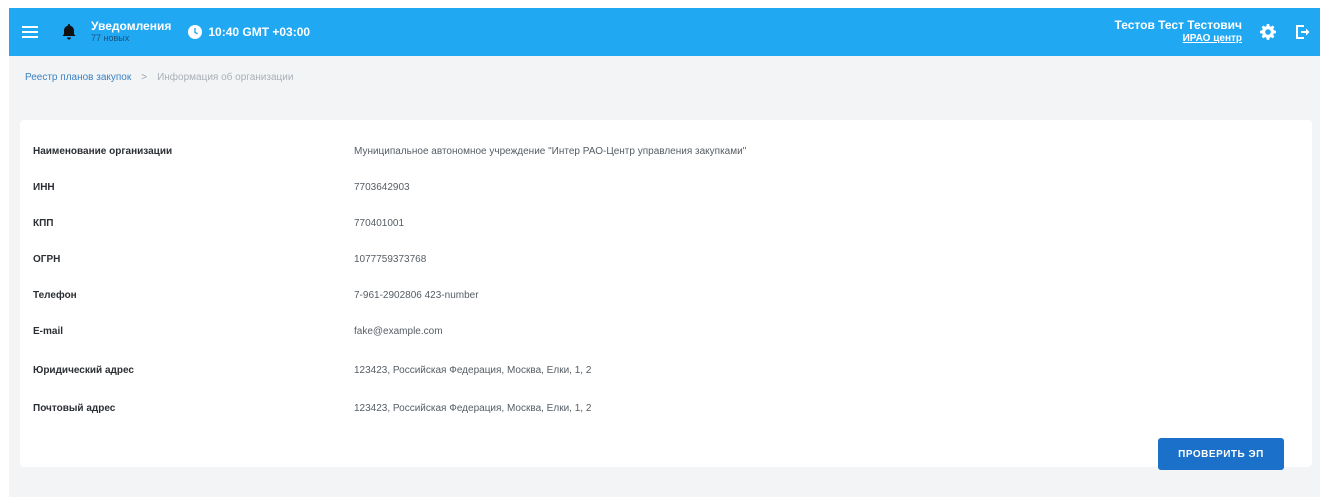  I want to click on clock-icon, so click(195, 32).